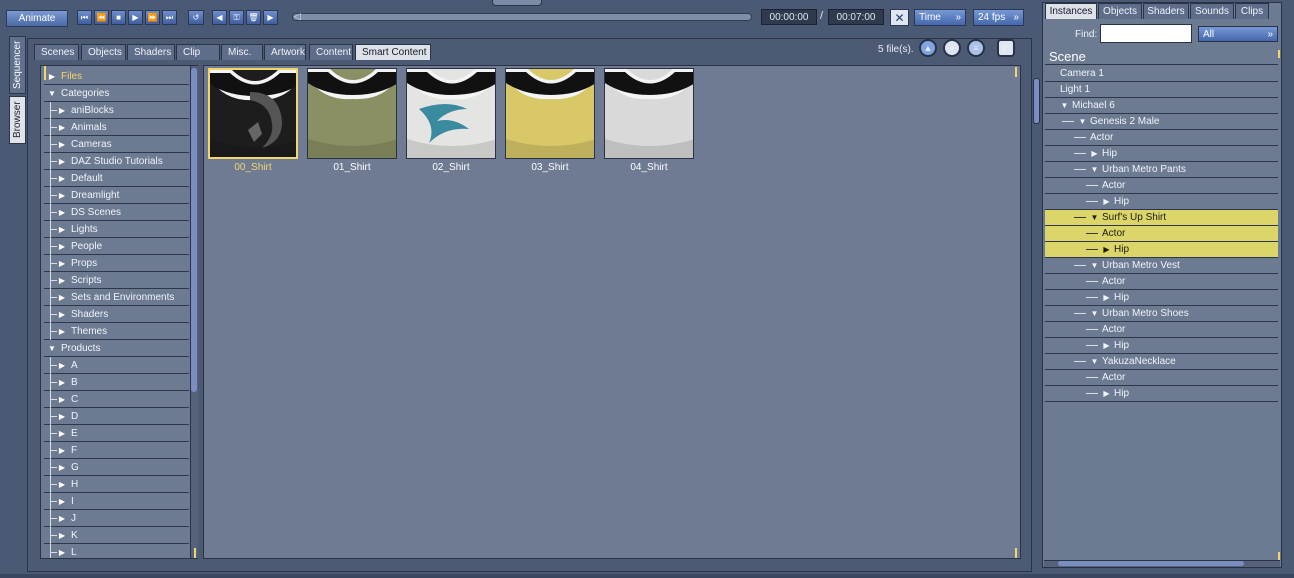 This screenshot has height=578, width=1294. Describe the element at coordinates (116, 93) in the screenshot. I see `tree-group: ▼ Categories` at that location.